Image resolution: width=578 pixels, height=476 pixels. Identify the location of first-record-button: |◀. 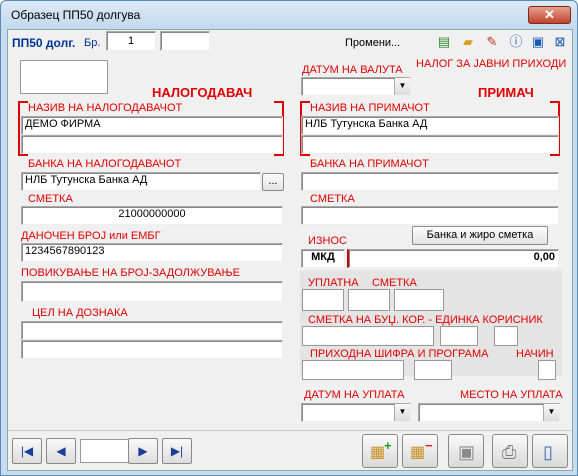
(27, 451).